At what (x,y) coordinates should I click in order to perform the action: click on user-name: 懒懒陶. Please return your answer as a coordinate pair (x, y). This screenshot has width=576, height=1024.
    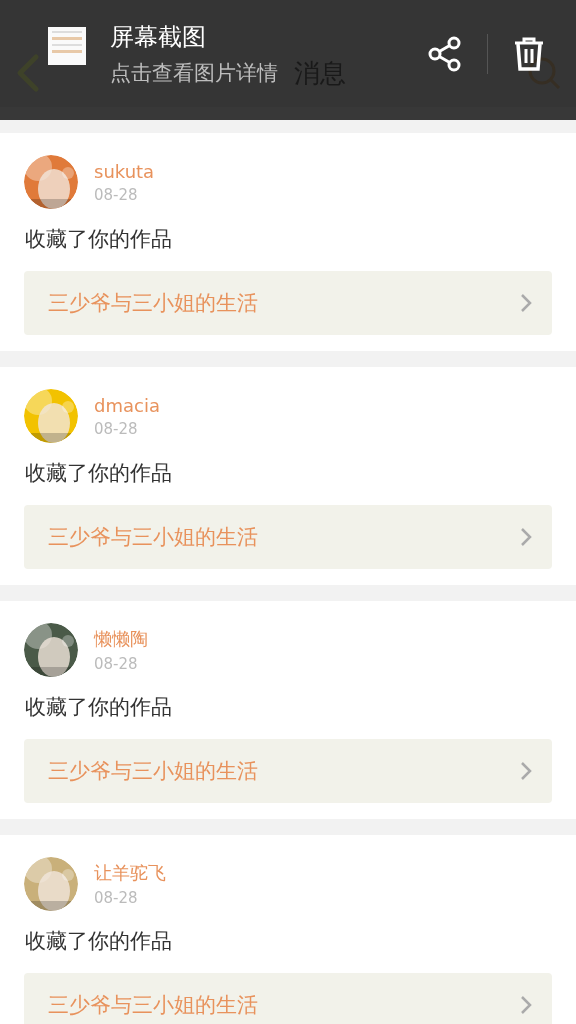
    Looking at the image, I should click on (121, 639).